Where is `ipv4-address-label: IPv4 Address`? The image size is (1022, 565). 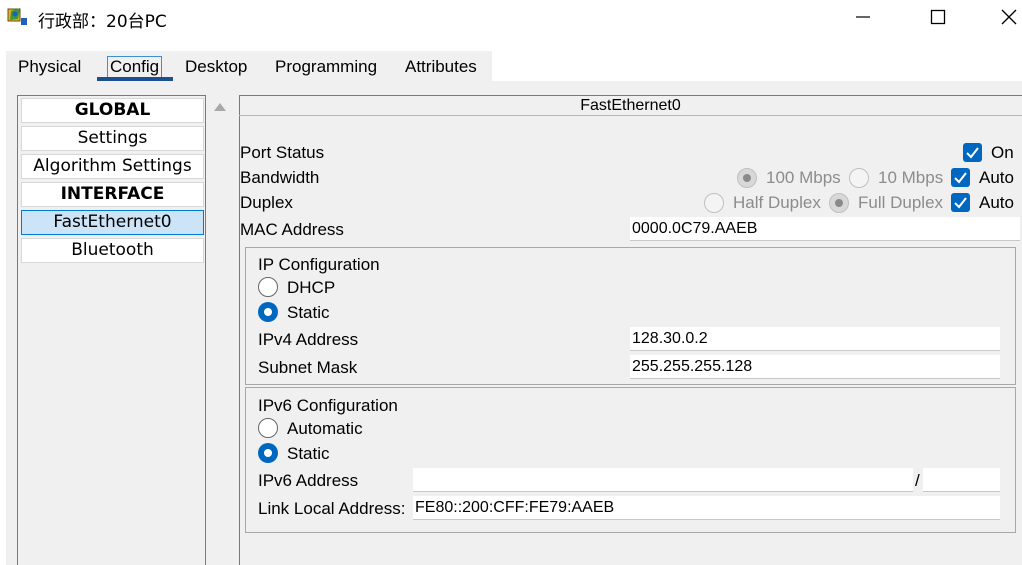
ipv4-address-label: IPv4 Address is located at coordinates (308, 339).